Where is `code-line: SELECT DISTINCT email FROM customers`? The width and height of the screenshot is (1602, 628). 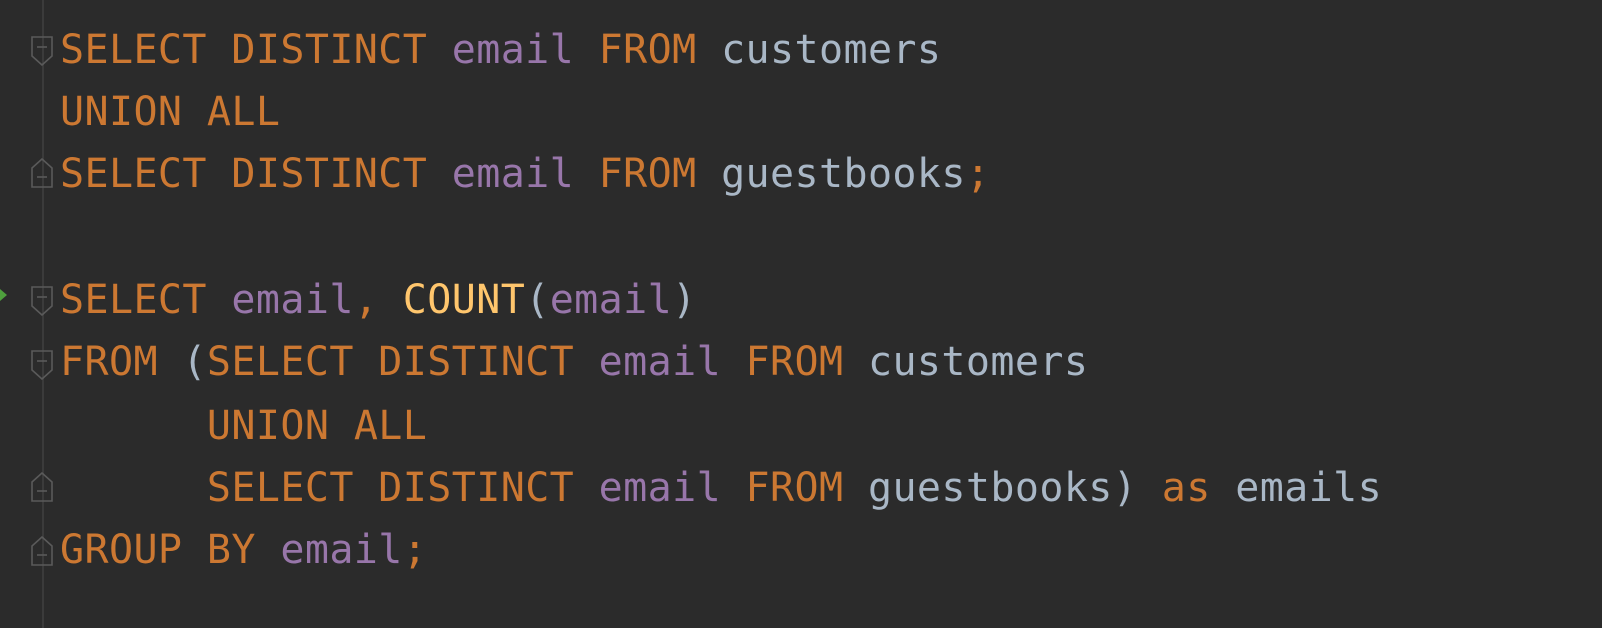 code-line: SELECT DISTINCT email FROM customers is located at coordinates (500, 50).